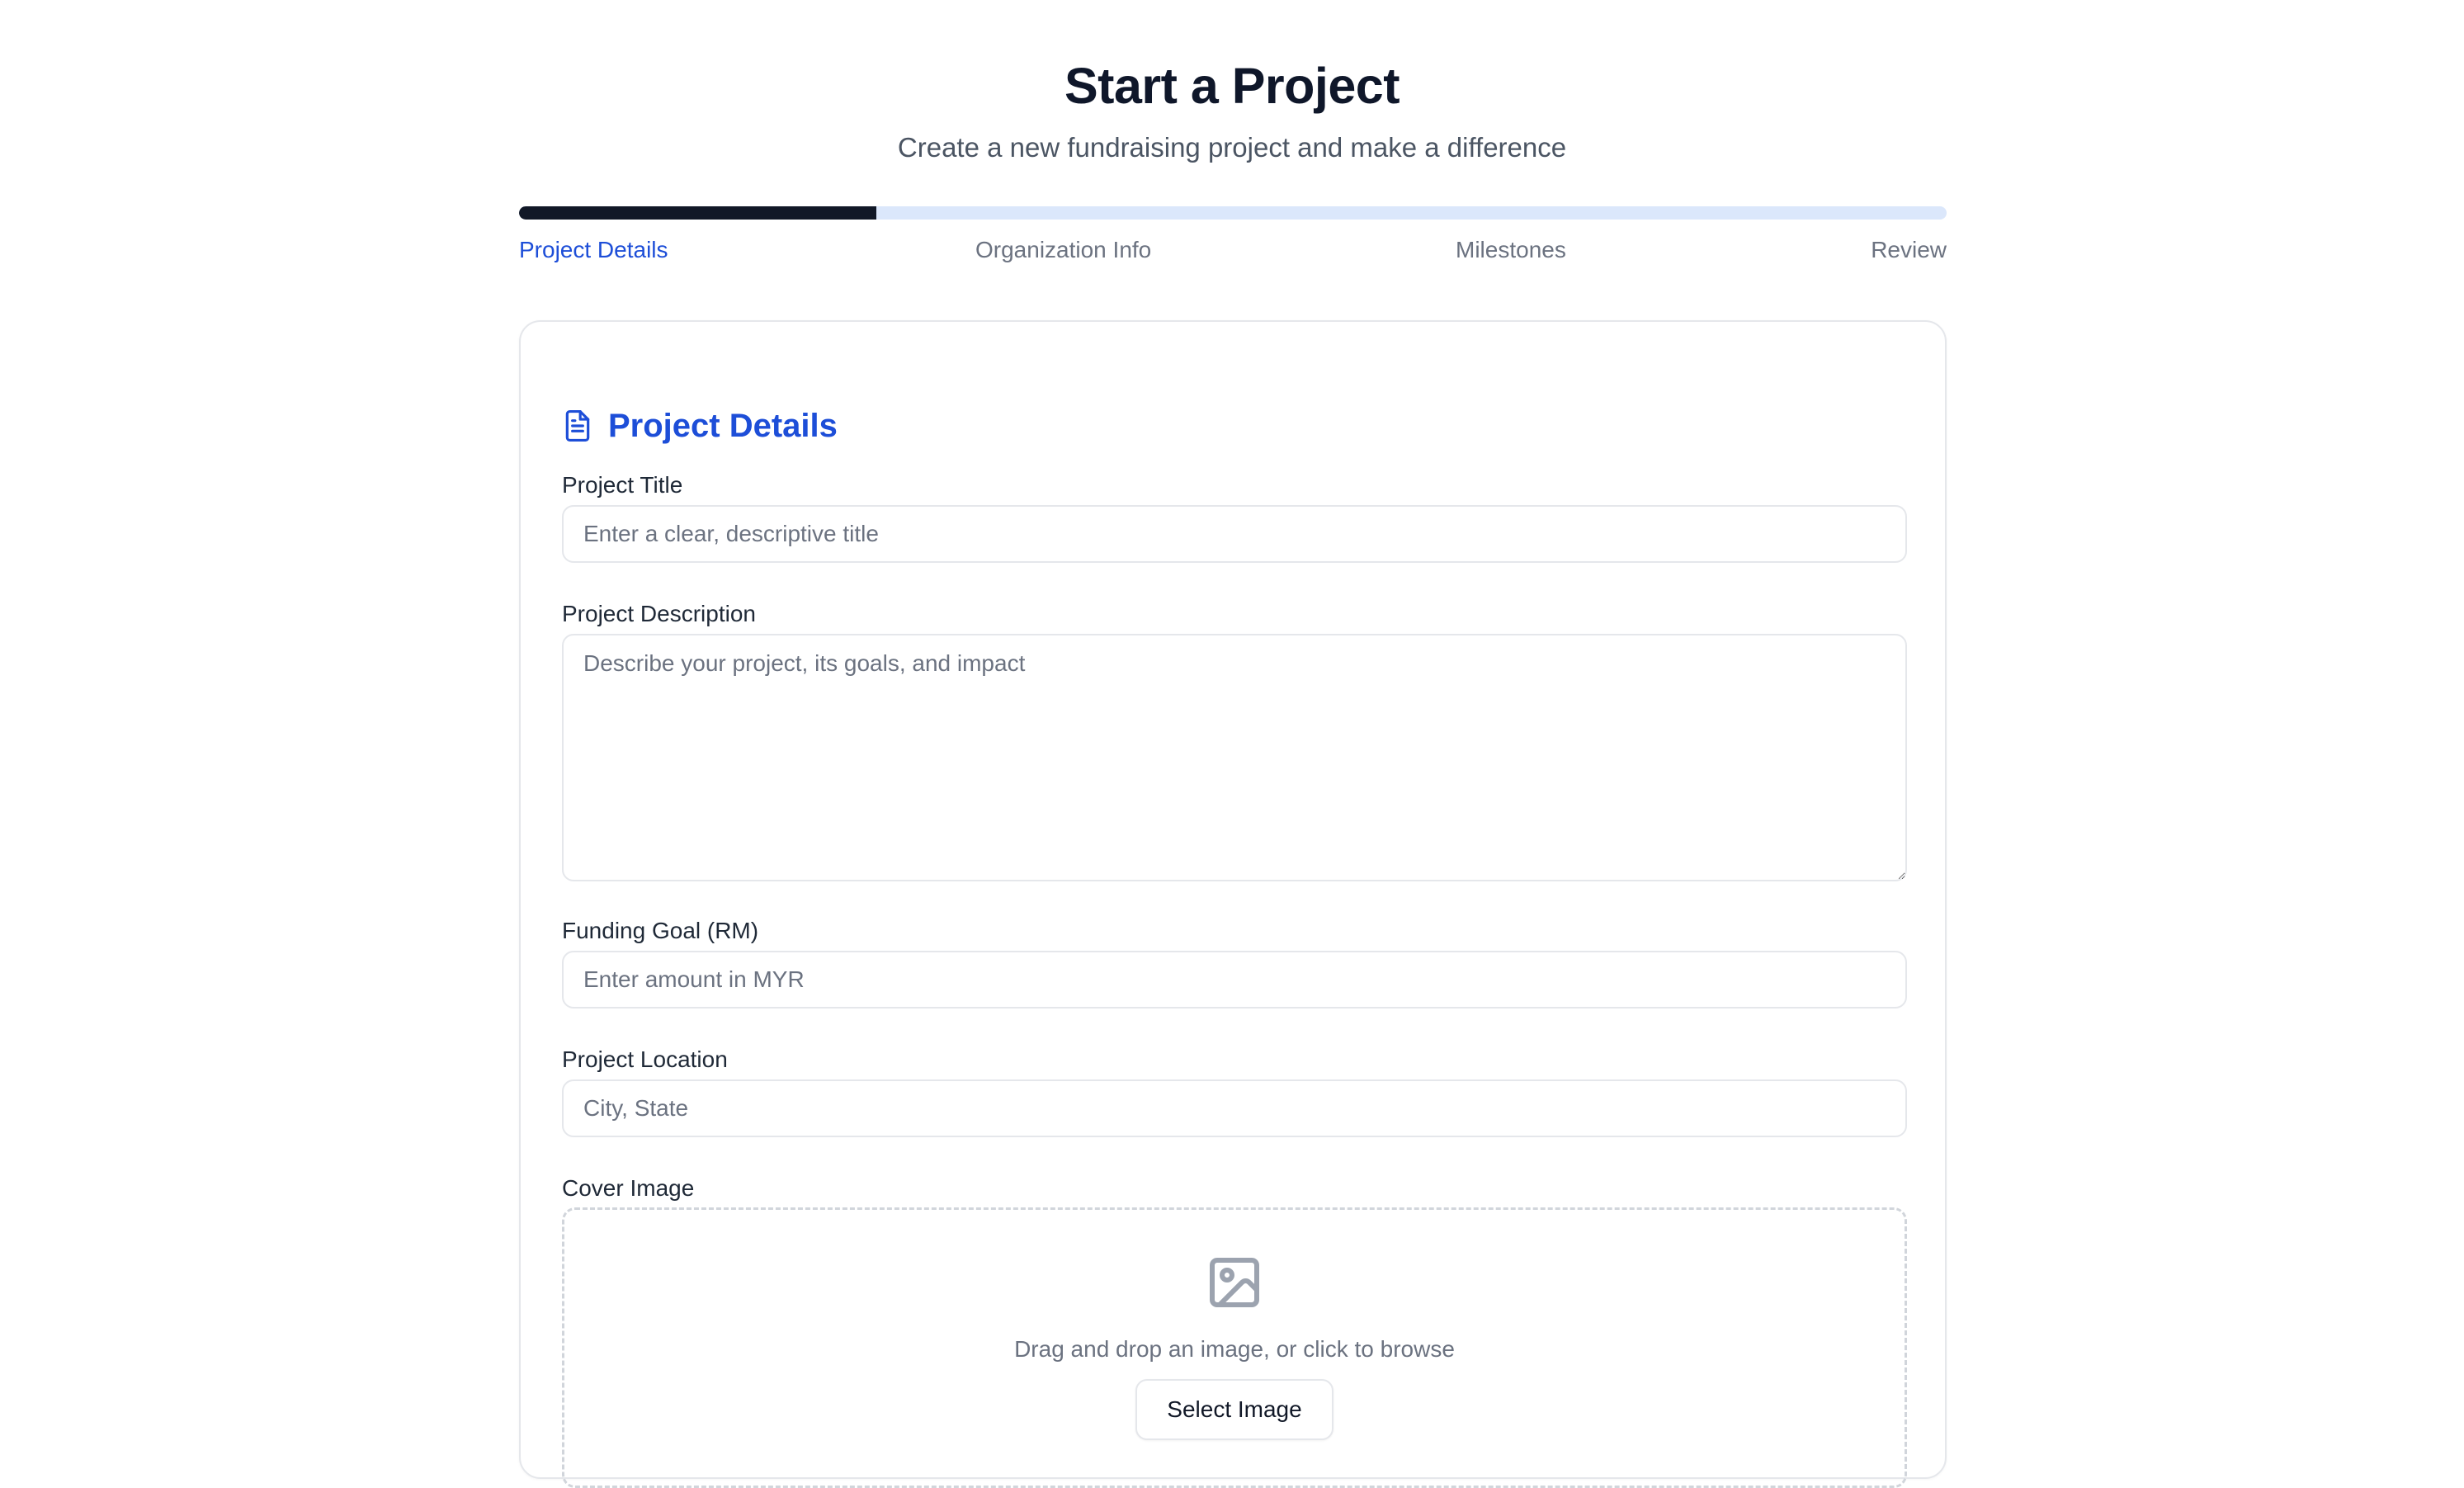  What do you see at coordinates (697, 213) in the screenshot?
I see `progress-bar-fill` at bounding box center [697, 213].